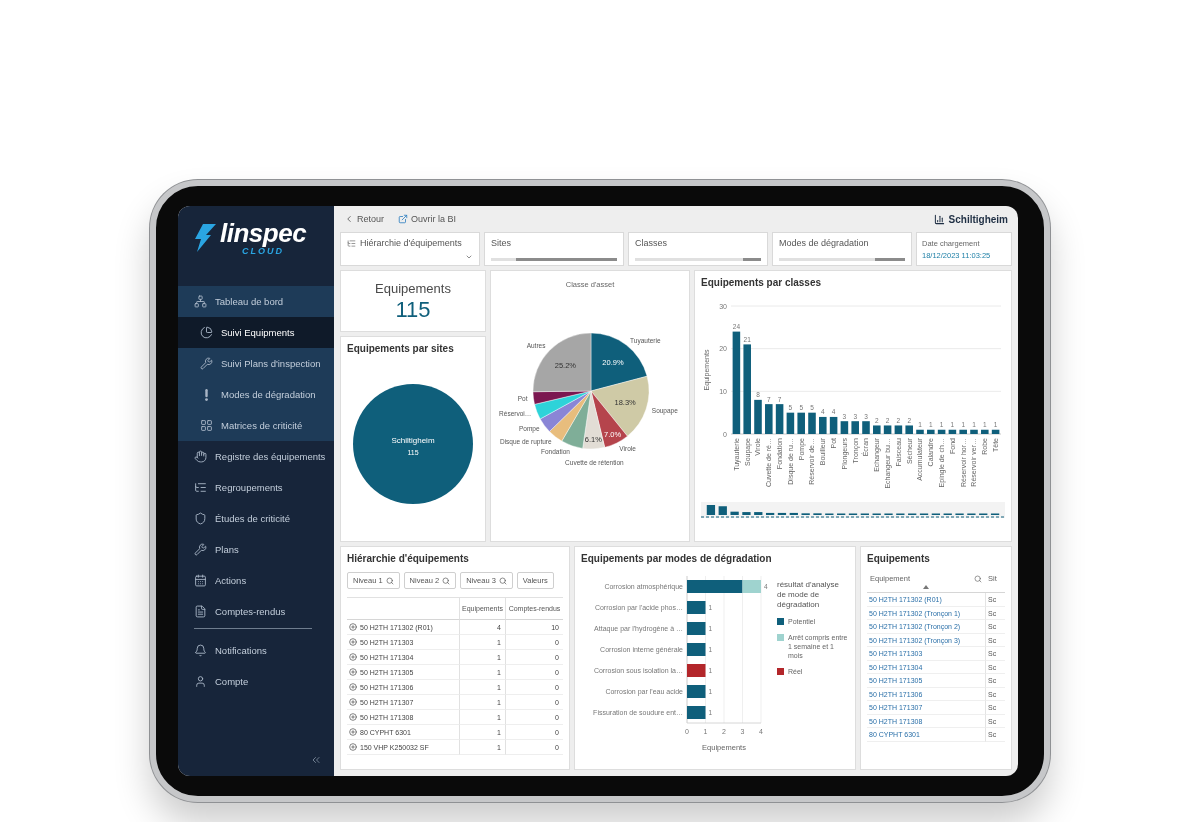  What do you see at coordinates (364, 219) in the screenshot?
I see `back-link: Retour` at bounding box center [364, 219].